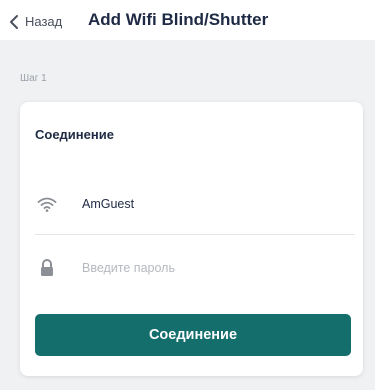 The height and width of the screenshot is (390, 375). Describe the element at coordinates (14, 22) in the screenshot. I see `chevron-left-icon` at that location.